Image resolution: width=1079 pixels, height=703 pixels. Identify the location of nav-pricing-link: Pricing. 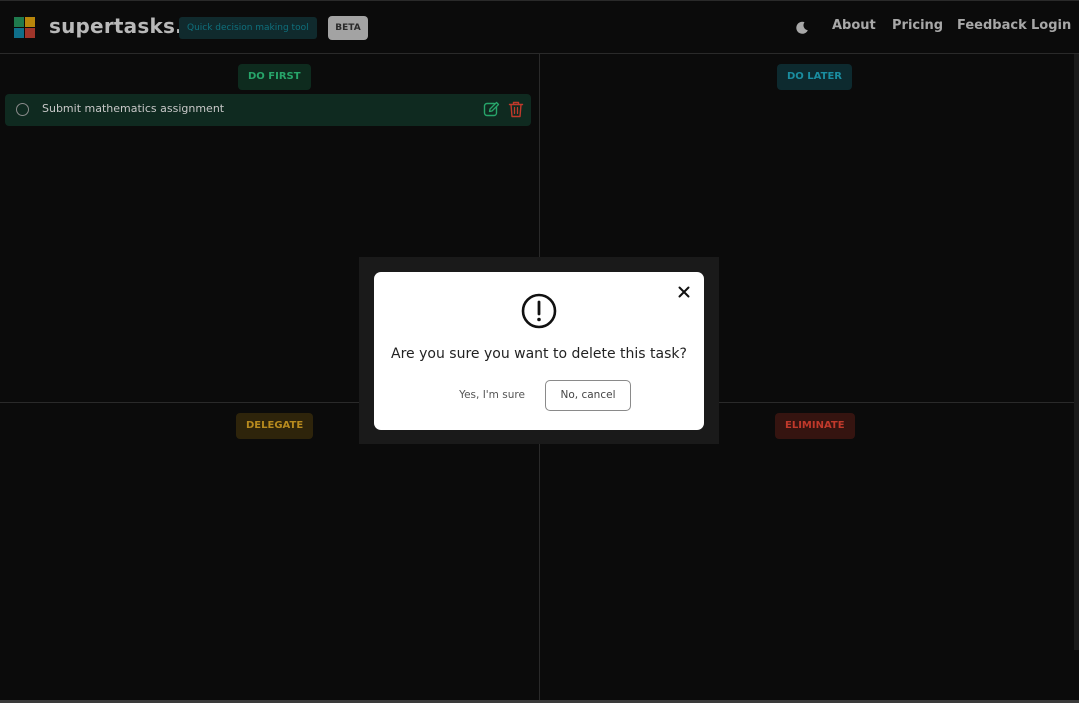
(917, 25).